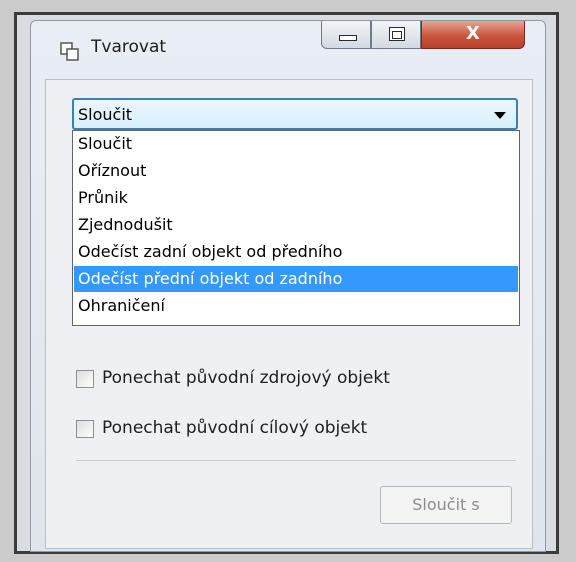 The image size is (576, 562). Describe the element at coordinates (288, 51) in the screenshot. I see `title-bar: Tvarovat X` at that location.